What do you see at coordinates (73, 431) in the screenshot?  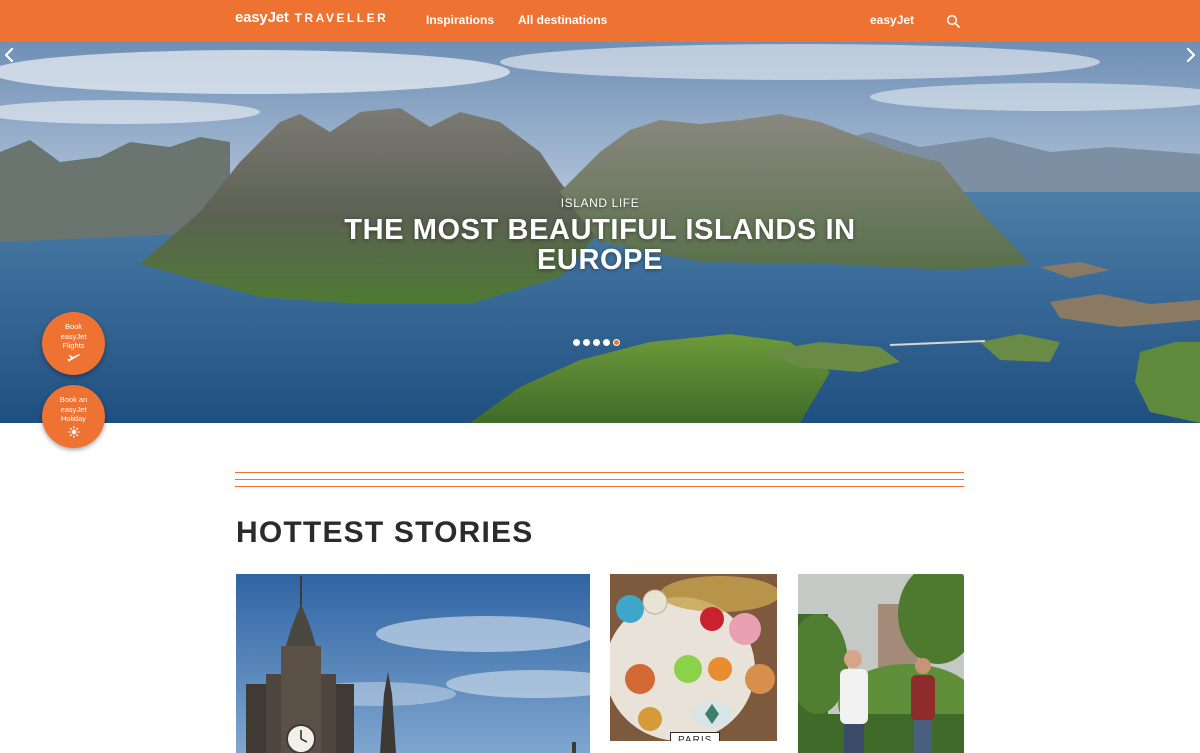 I see `sun-icon` at bounding box center [73, 431].